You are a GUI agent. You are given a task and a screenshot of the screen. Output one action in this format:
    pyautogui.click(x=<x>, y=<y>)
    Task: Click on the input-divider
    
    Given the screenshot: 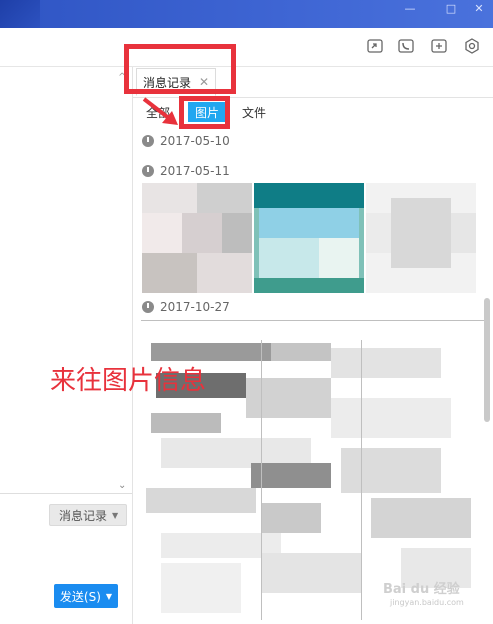 What is the action you would take?
    pyautogui.click(x=66, y=493)
    